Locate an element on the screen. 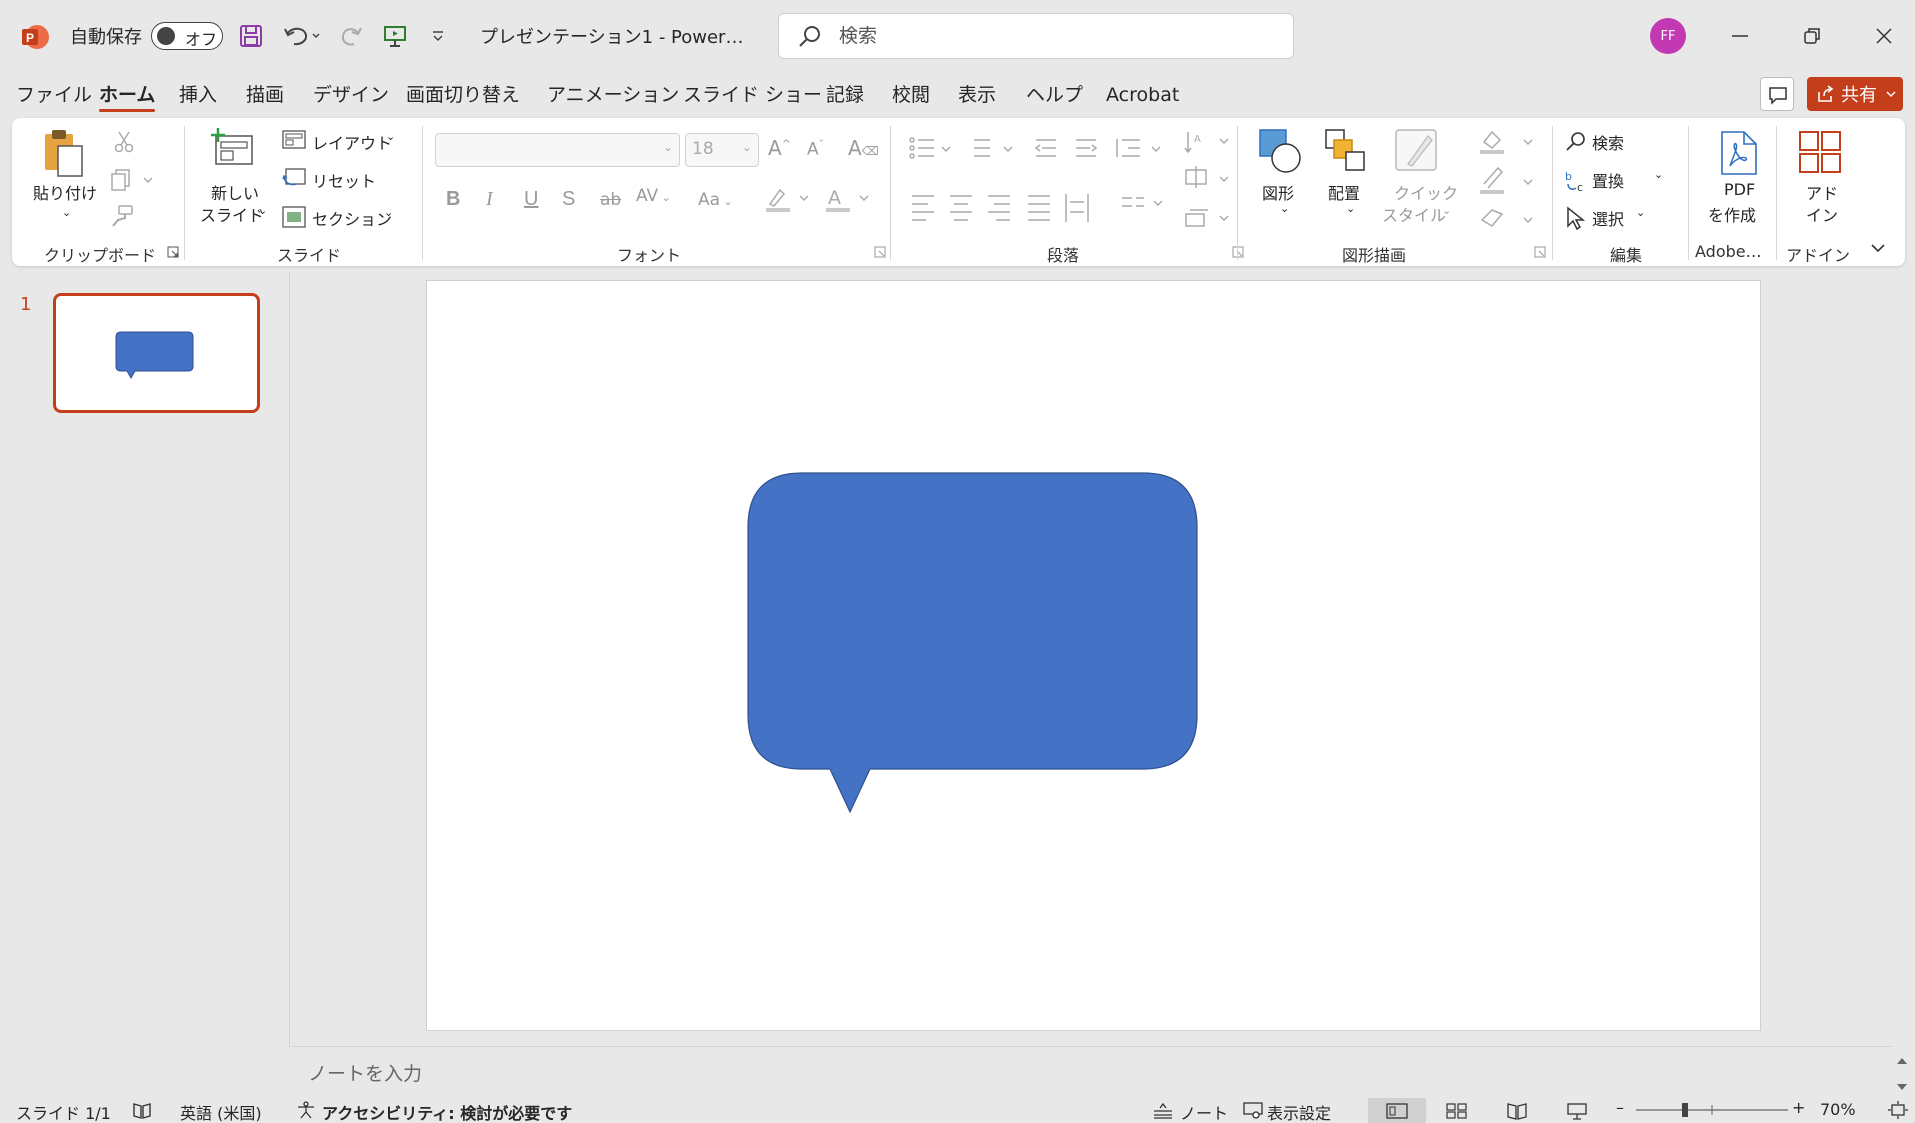 The width and height of the screenshot is (1915, 1123). reading-view-icon is located at coordinates (1517, 1111).